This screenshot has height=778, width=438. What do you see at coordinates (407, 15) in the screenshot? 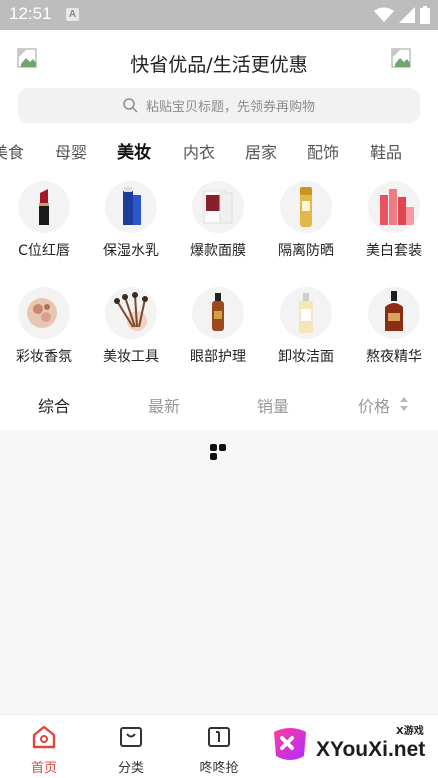
I see `signal-icon` at bounding box center [407, 15].